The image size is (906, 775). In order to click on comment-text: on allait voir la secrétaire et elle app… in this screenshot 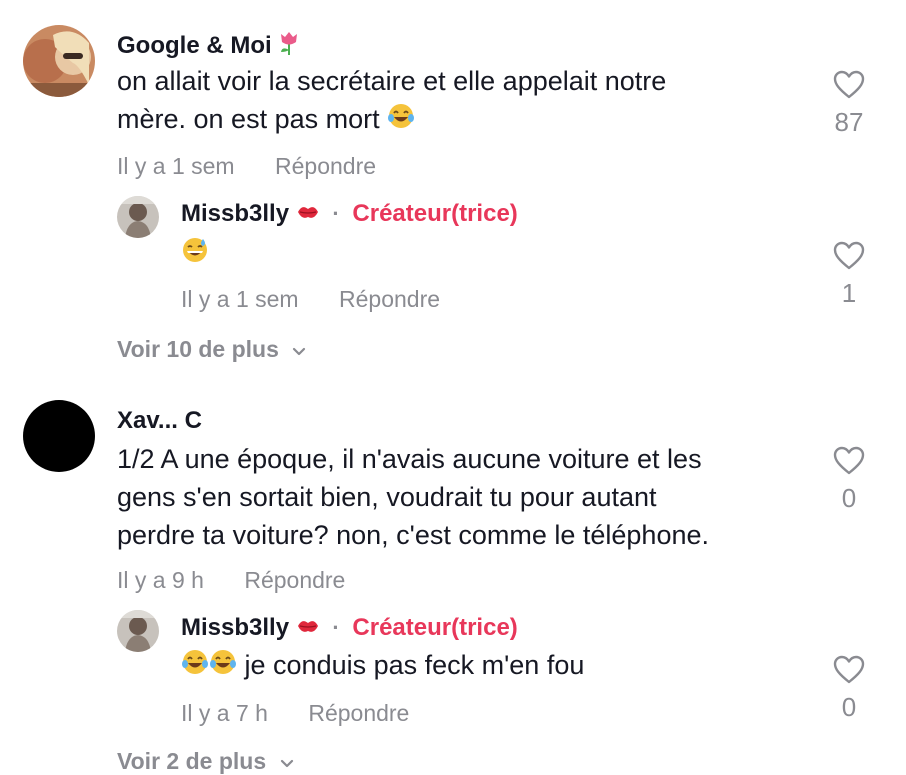, I will do `click(391, 101)`.